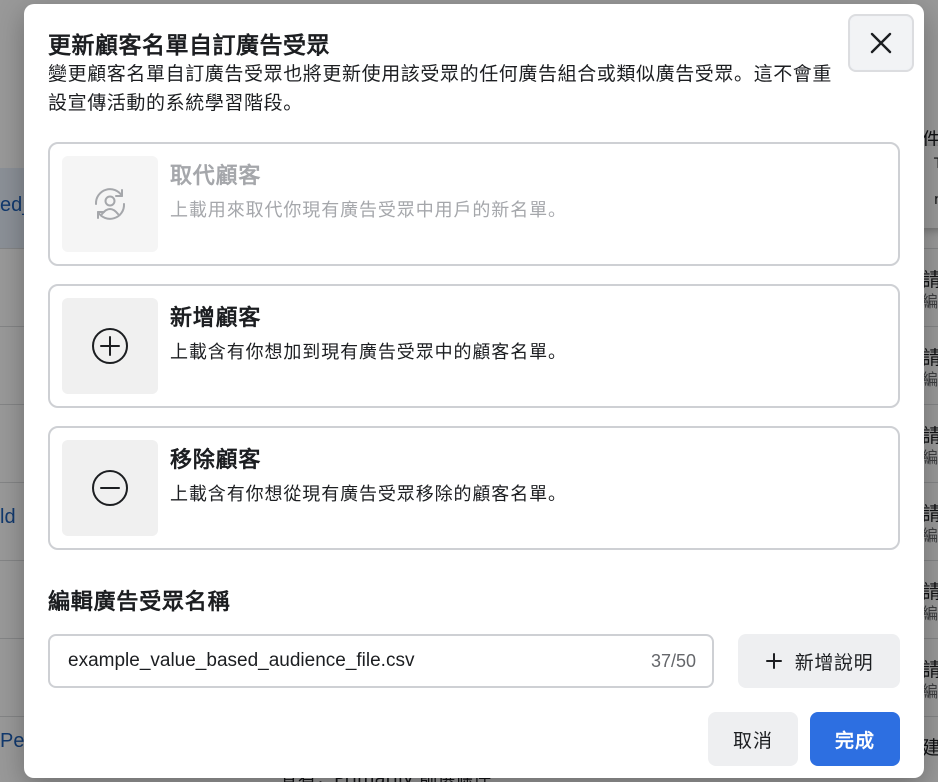  I want to click on option-title: 移除顧客, so click(216, 460).